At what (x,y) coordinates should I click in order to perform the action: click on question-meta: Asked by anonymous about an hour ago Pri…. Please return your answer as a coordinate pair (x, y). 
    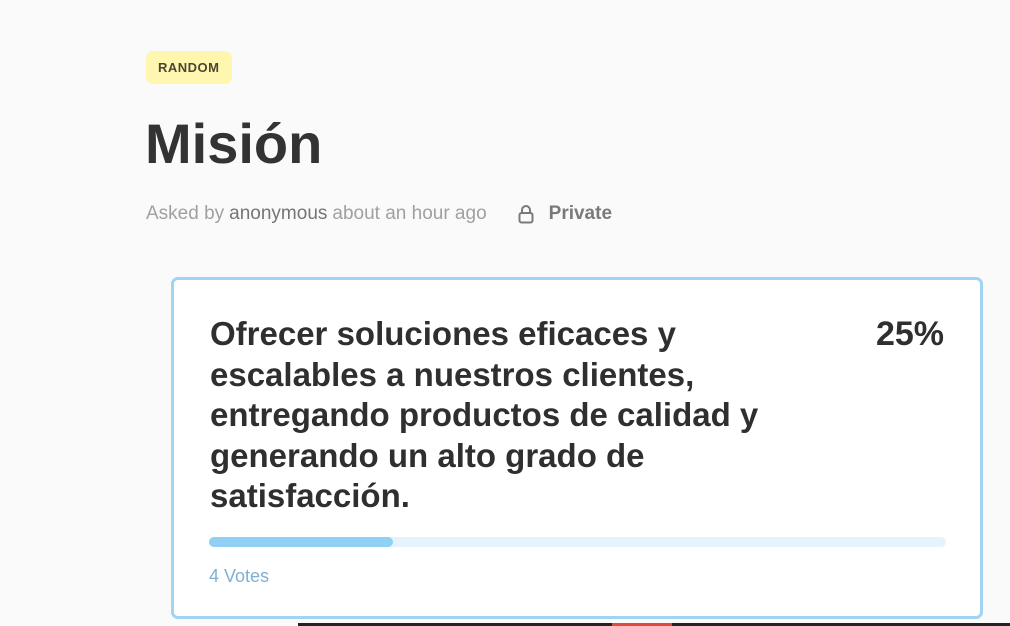
    Looking at the image, I should click on (379, 214).